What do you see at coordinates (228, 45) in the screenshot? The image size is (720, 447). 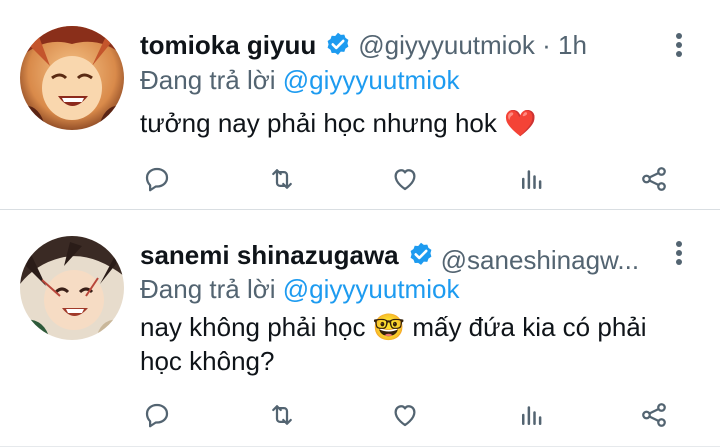 I see `display-name: tomioka giyuu` at bounding box center [228, 45].